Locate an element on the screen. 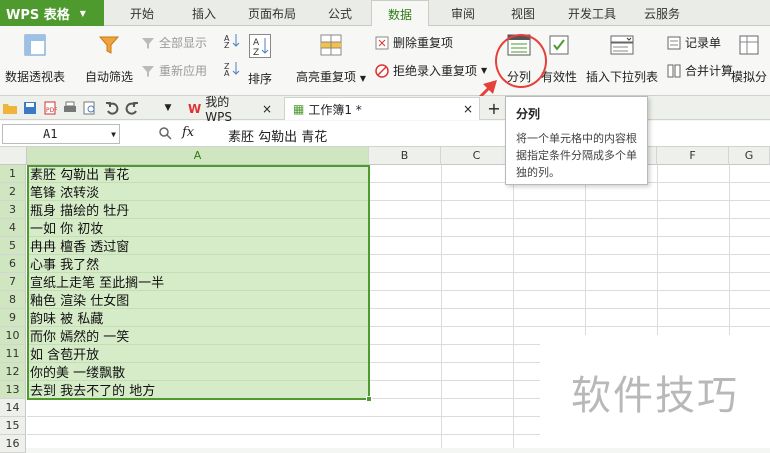 The image size is (770, 453). row-header: 3 is located at coordinates (13, 210).